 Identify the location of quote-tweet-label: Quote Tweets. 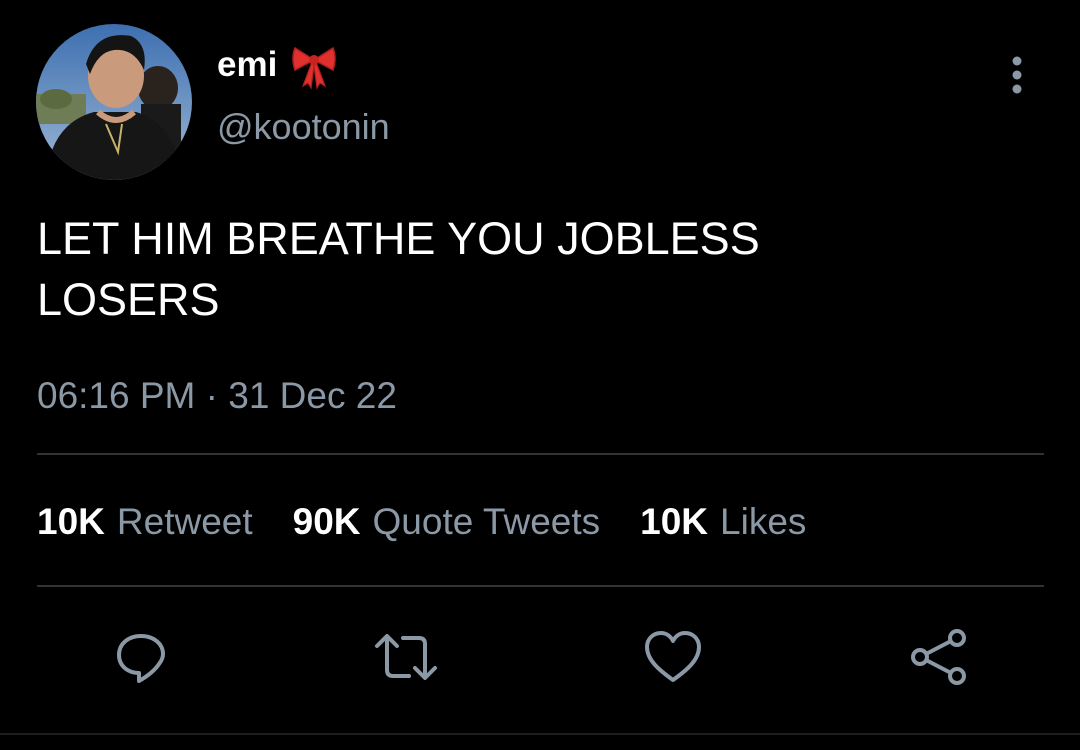
(486, 521).